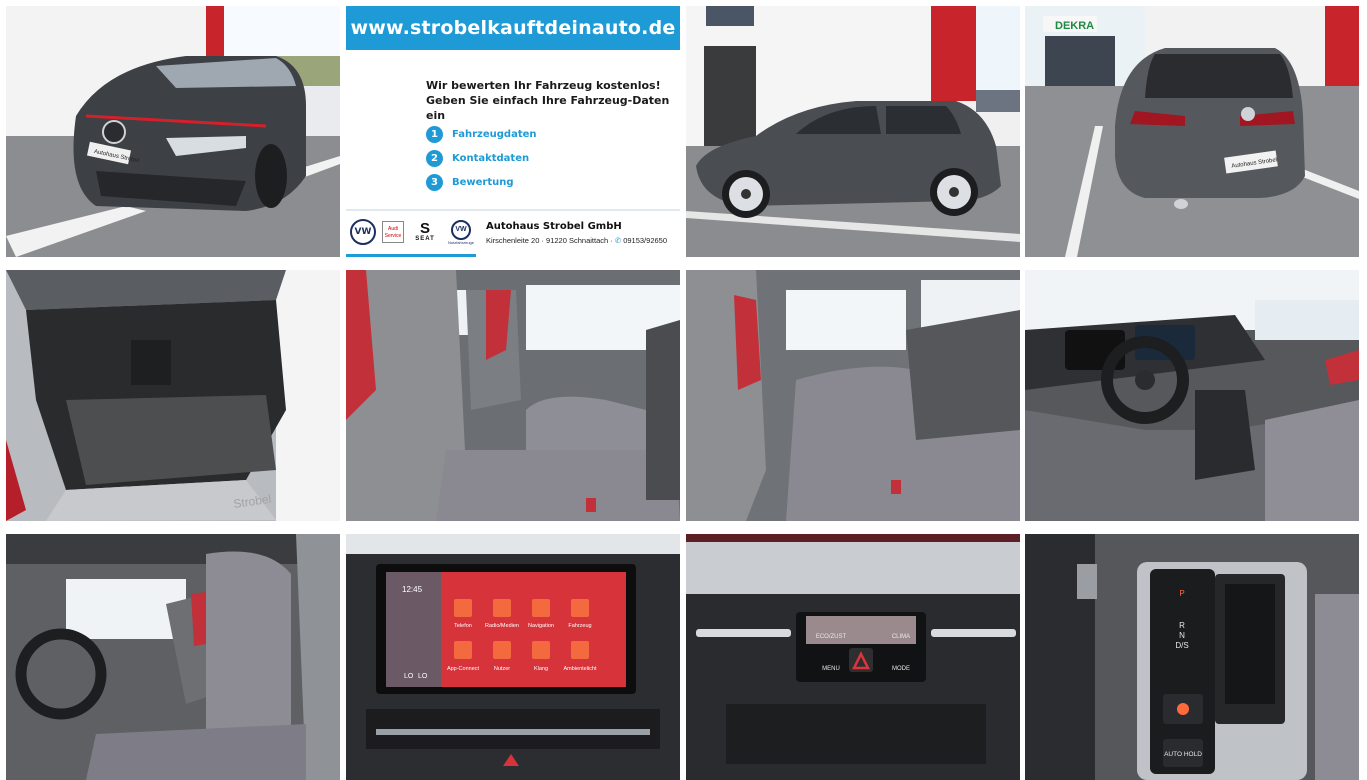  What do you see at coordinates (423, 676) in the screenshot?
I see `temp-right: LO` at bounding box center [423, 676].